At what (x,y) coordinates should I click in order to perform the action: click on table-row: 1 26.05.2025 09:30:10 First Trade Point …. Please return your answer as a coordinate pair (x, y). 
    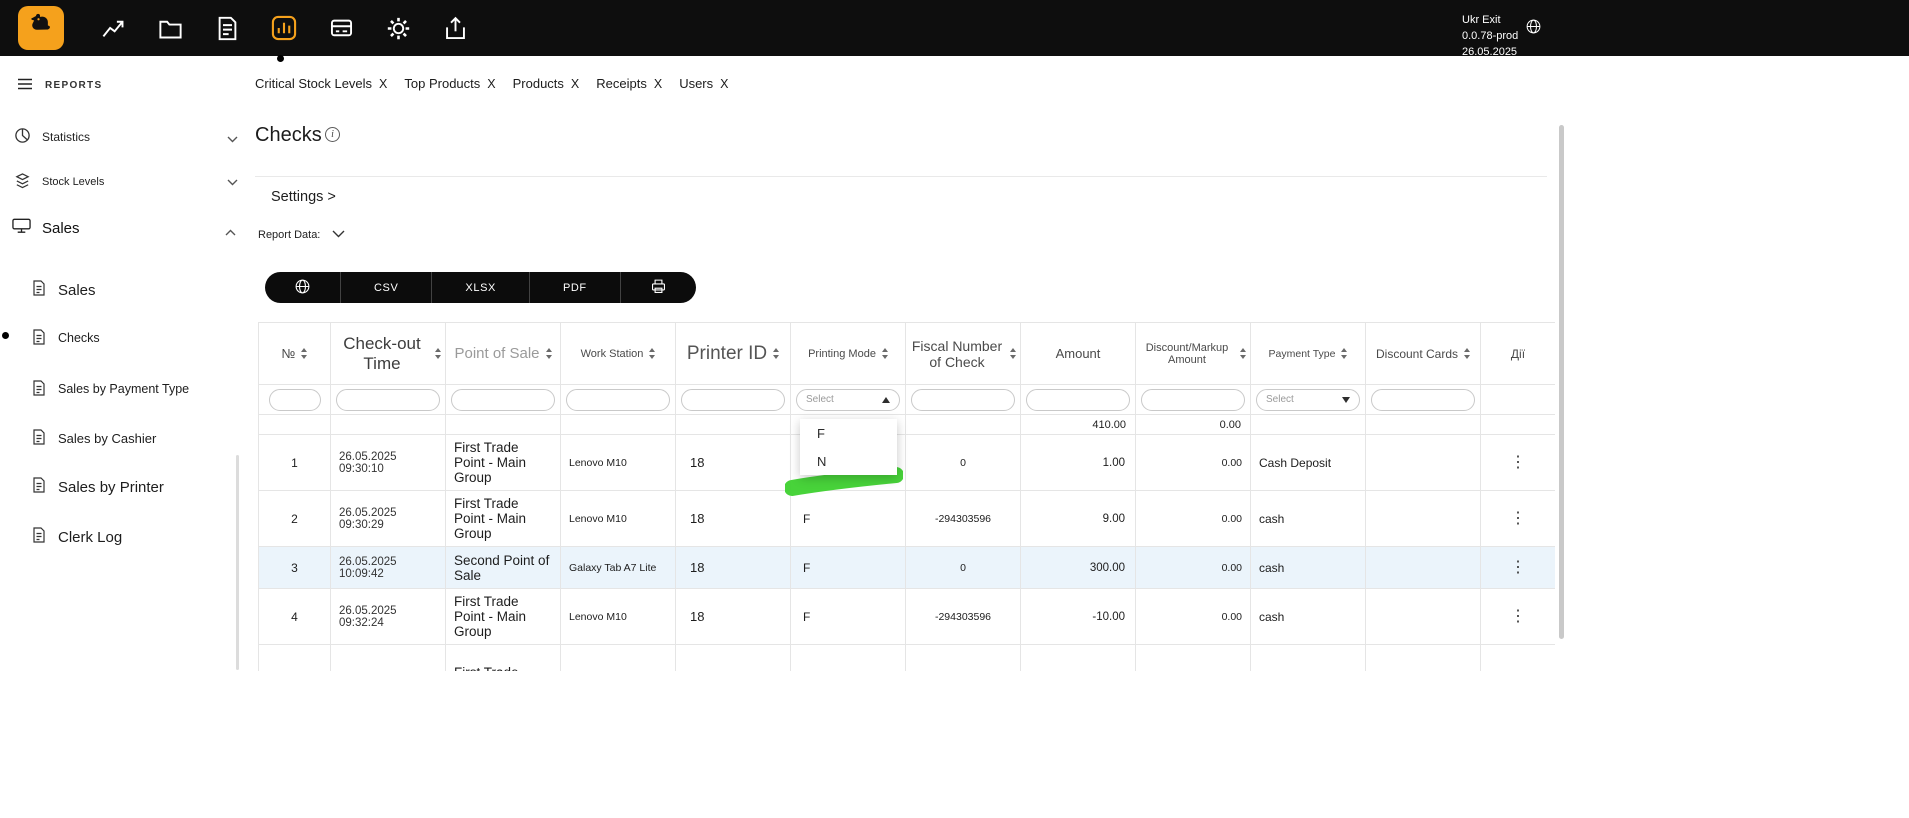
    Looking at the image, I should click on (906, 462).